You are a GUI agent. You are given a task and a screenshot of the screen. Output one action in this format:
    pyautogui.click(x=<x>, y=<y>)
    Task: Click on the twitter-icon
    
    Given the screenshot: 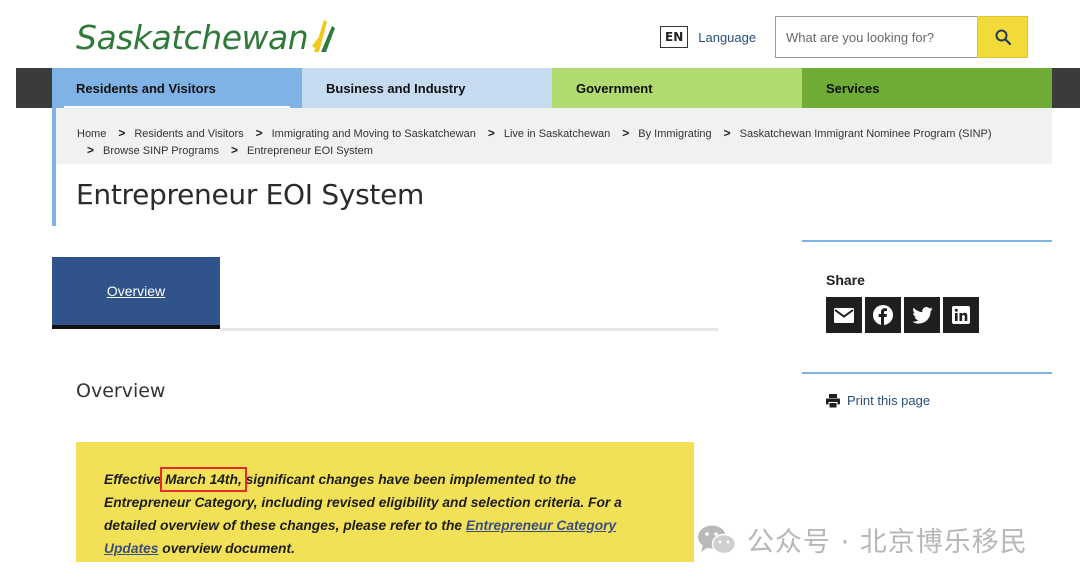 What is the action you would take?
    pyautogui.click(x=922, y=315)
    